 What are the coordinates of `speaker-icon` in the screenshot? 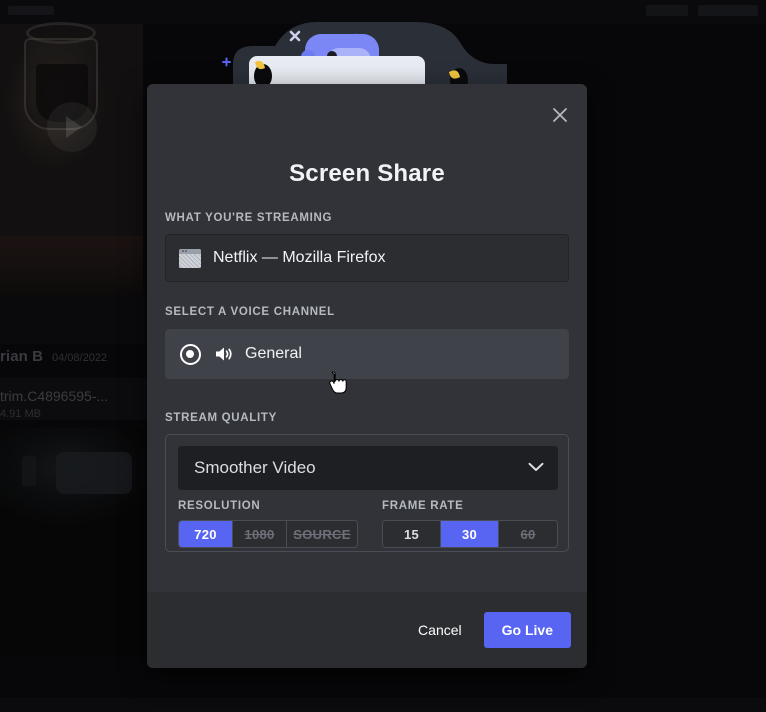 It's located at (224, 354).